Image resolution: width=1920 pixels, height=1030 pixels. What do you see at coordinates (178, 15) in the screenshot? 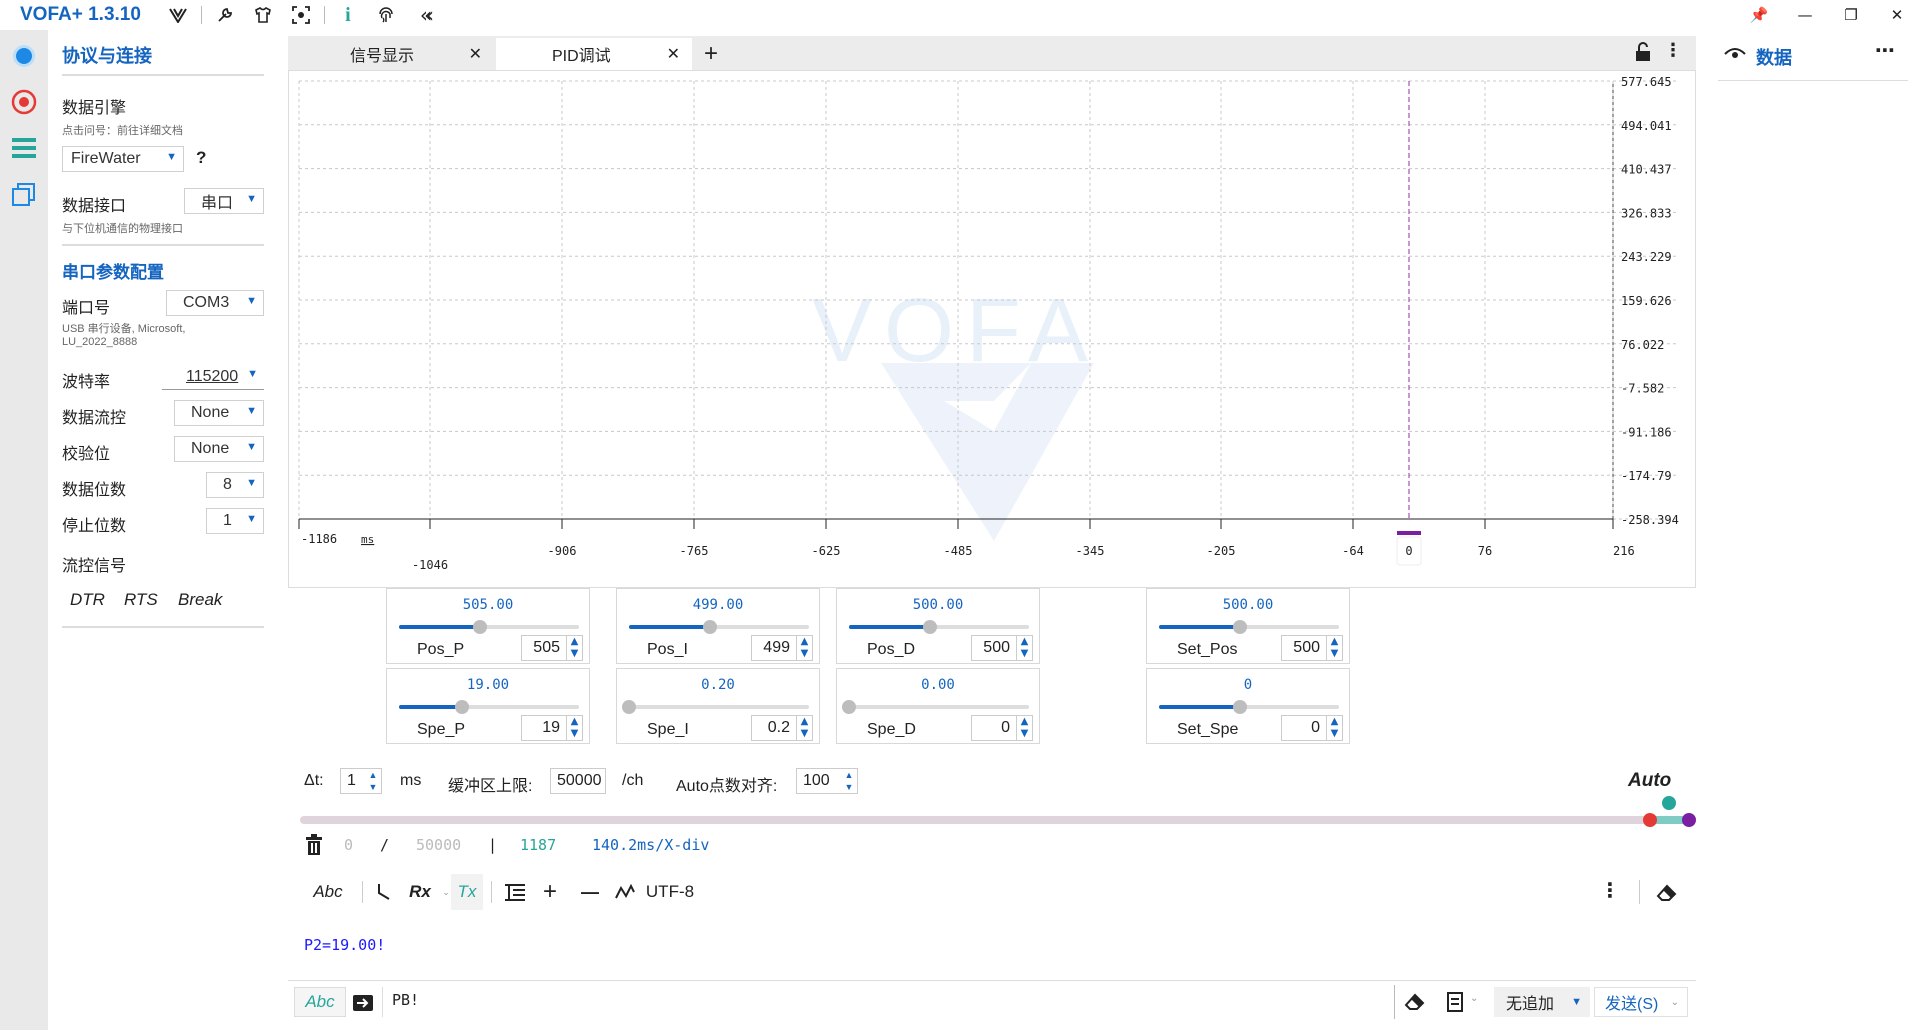
I see `vofa-logo-icon` at bounding box center [178, 15].